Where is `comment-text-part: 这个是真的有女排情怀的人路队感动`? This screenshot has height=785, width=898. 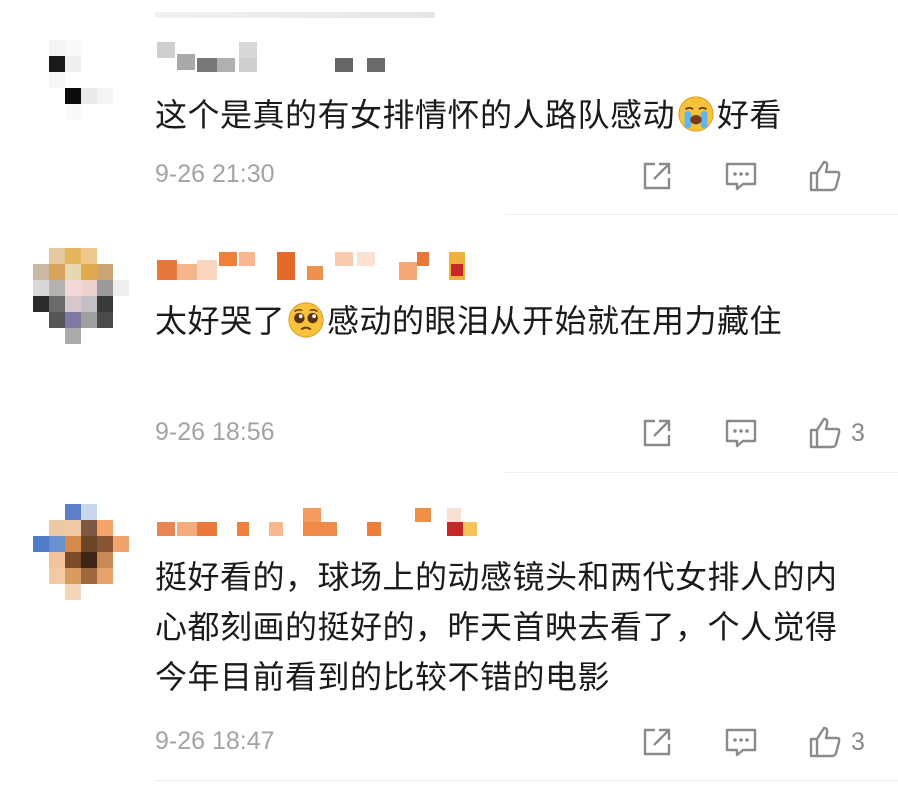
comment-text-part: 这个是真的有女排情怀的人路队感动 is located at coordinates (415, 115).